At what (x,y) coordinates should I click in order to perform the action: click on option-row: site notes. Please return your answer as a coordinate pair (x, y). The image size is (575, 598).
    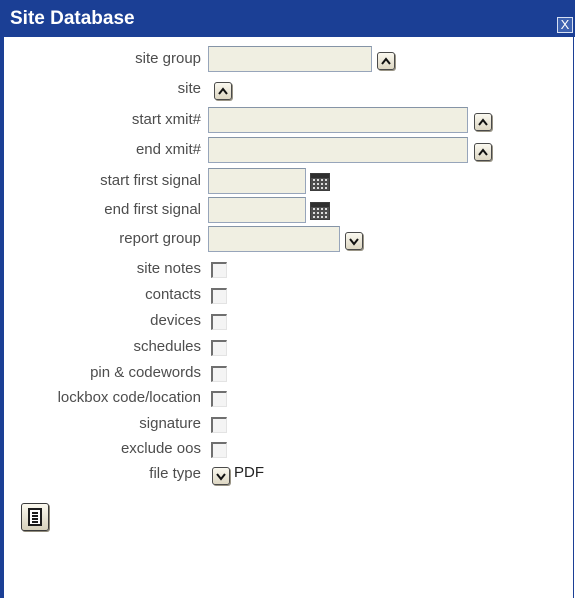
    Looking at the image, I should click on (286, 269).